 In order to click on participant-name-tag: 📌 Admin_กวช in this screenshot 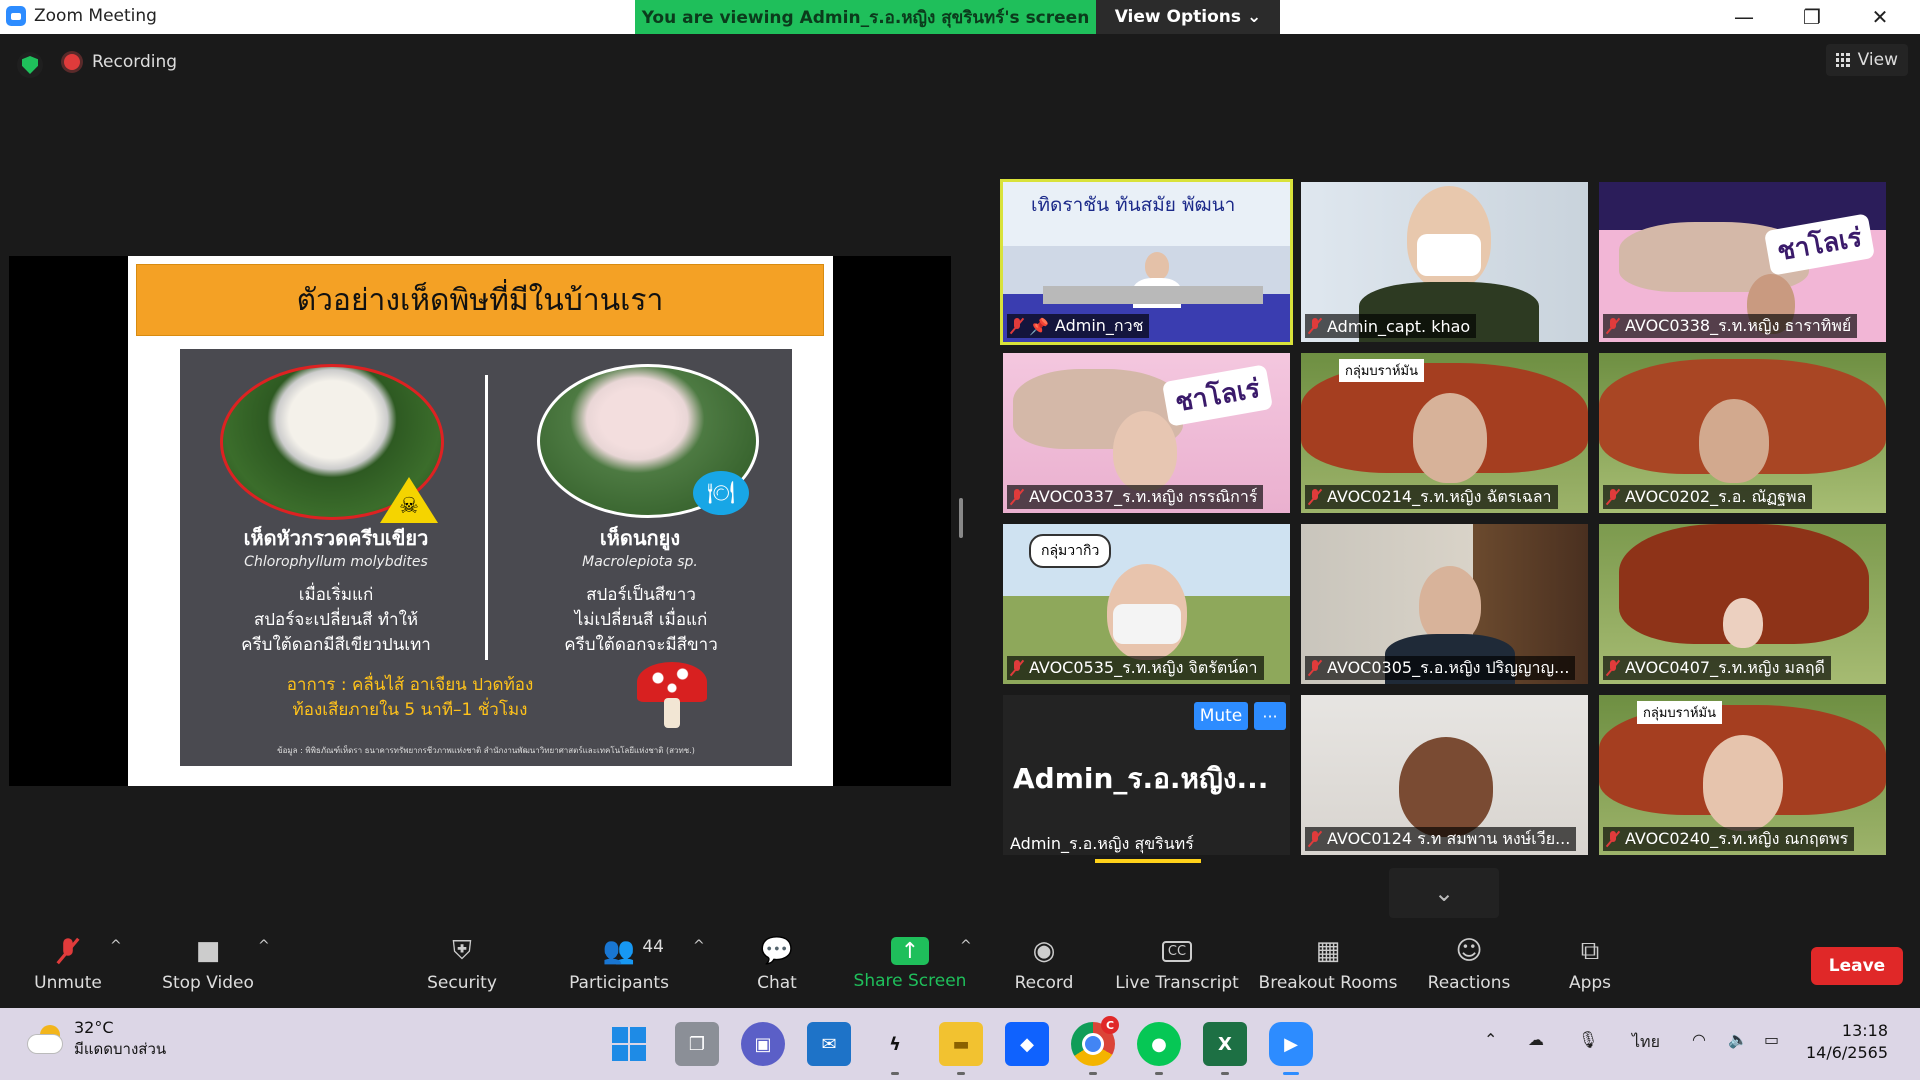, I will do `click(1078, 326)`.